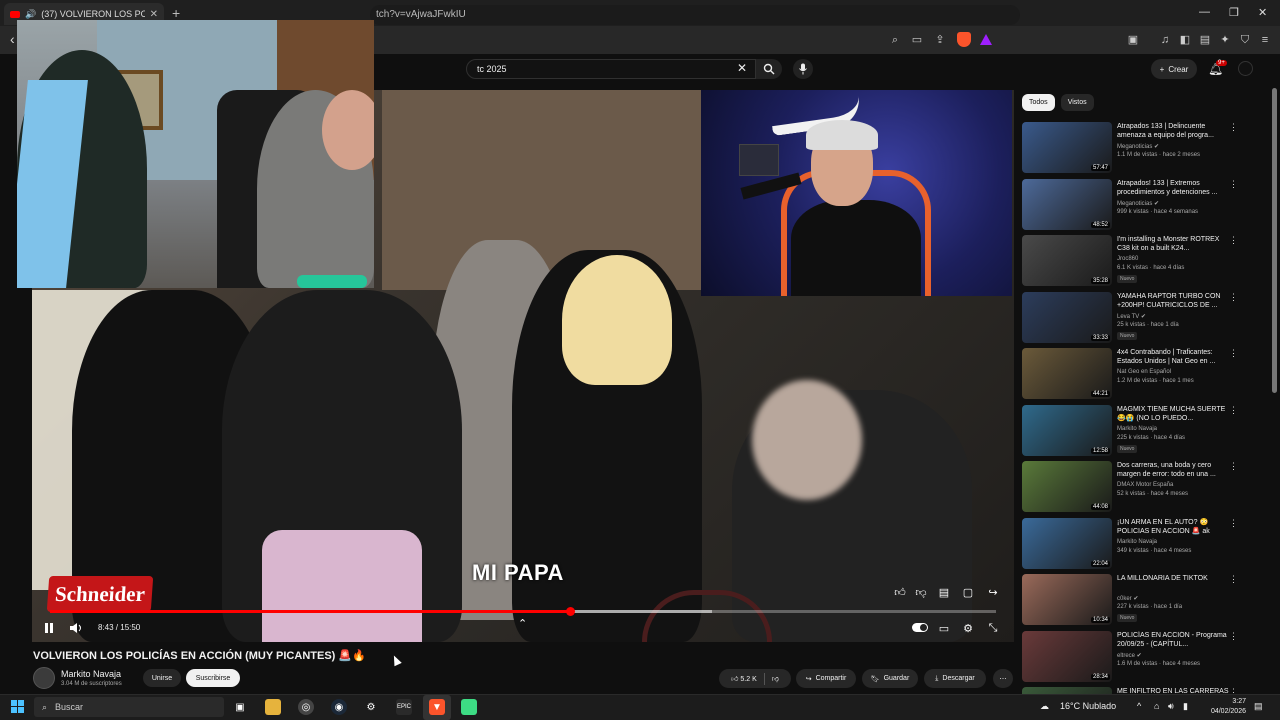 This screenshot has width=1280, height=720. I want to click on notifications-icon: ▤, so click(1258, 706).